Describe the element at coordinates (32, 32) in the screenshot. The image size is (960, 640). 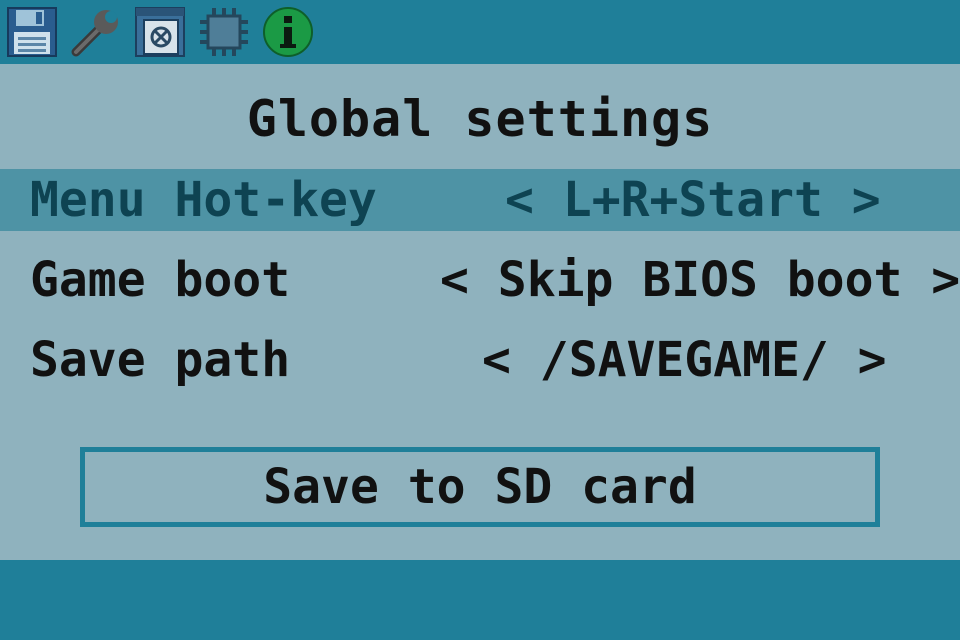
I see `floppy-disk-icon` at that location.